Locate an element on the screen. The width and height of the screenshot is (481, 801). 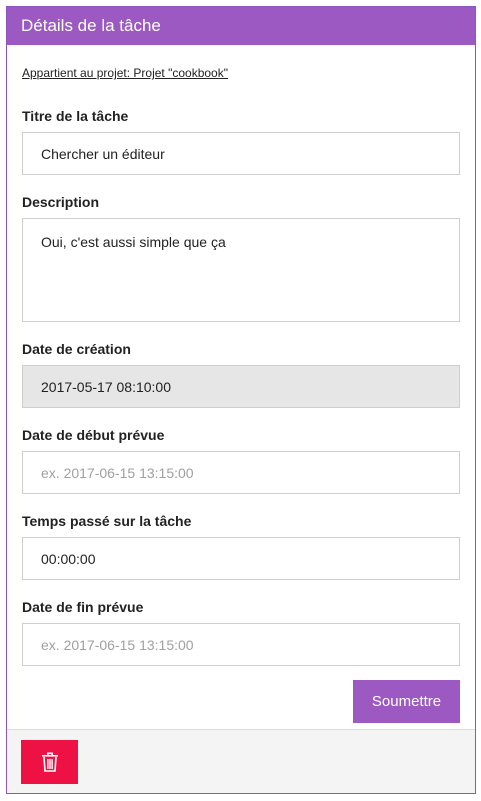
description-textarea: Oui, c'est aussi simple que ça is located at coordinates (241, 270).